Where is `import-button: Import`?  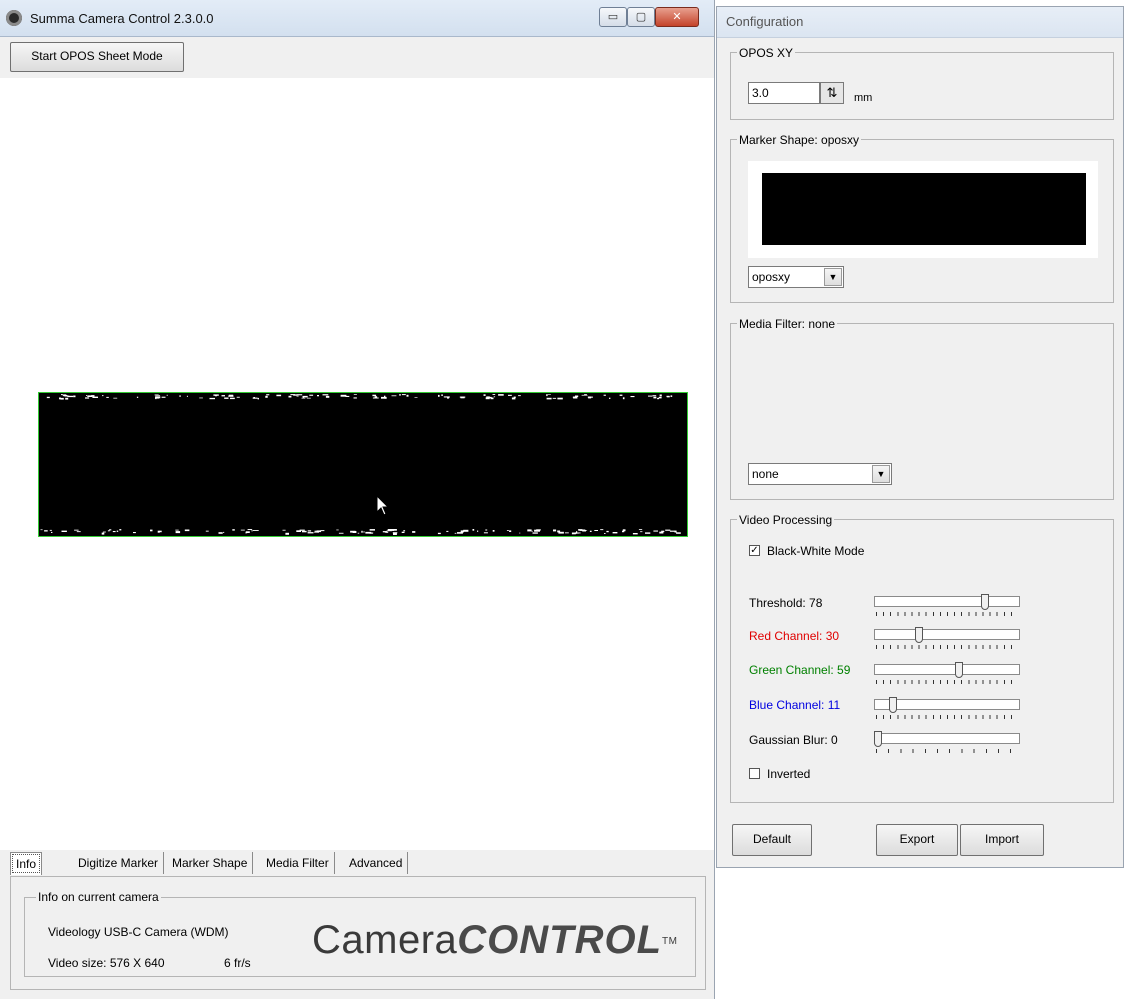 import-button: Import is located at coordinates (1002, 840).